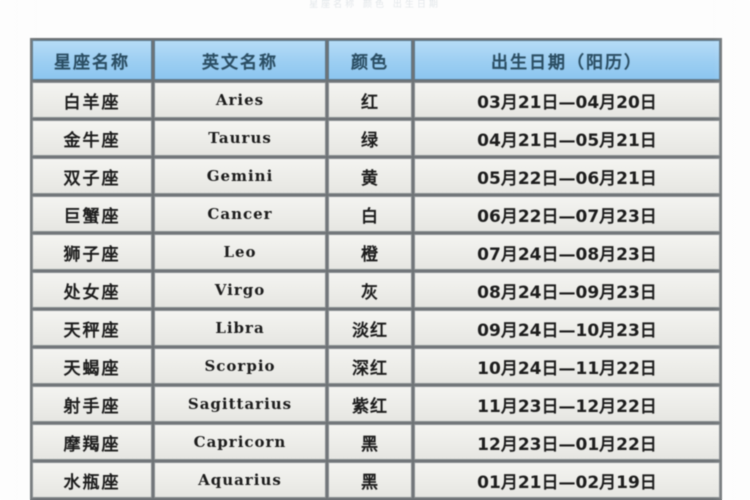  What do you see at coordinates (370, 366) in the screenshot?
I see `cell-color: 深红` at bounding box center [370, 366].